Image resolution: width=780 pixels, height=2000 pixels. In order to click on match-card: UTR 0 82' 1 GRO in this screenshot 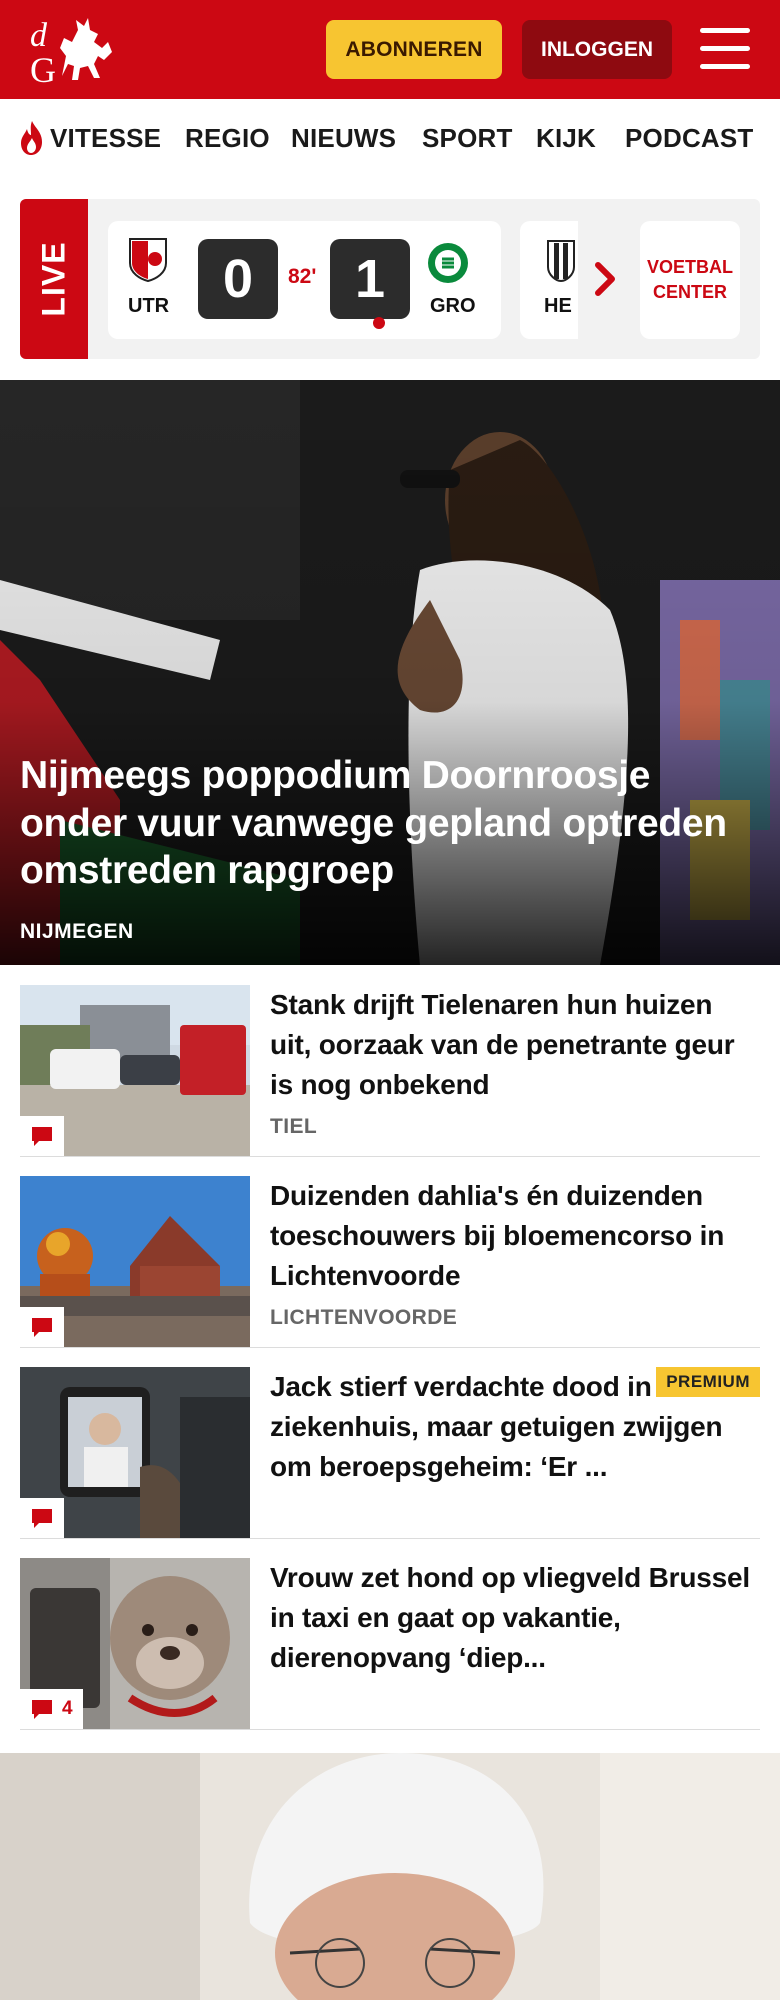, I will do `click(304, 280)`.